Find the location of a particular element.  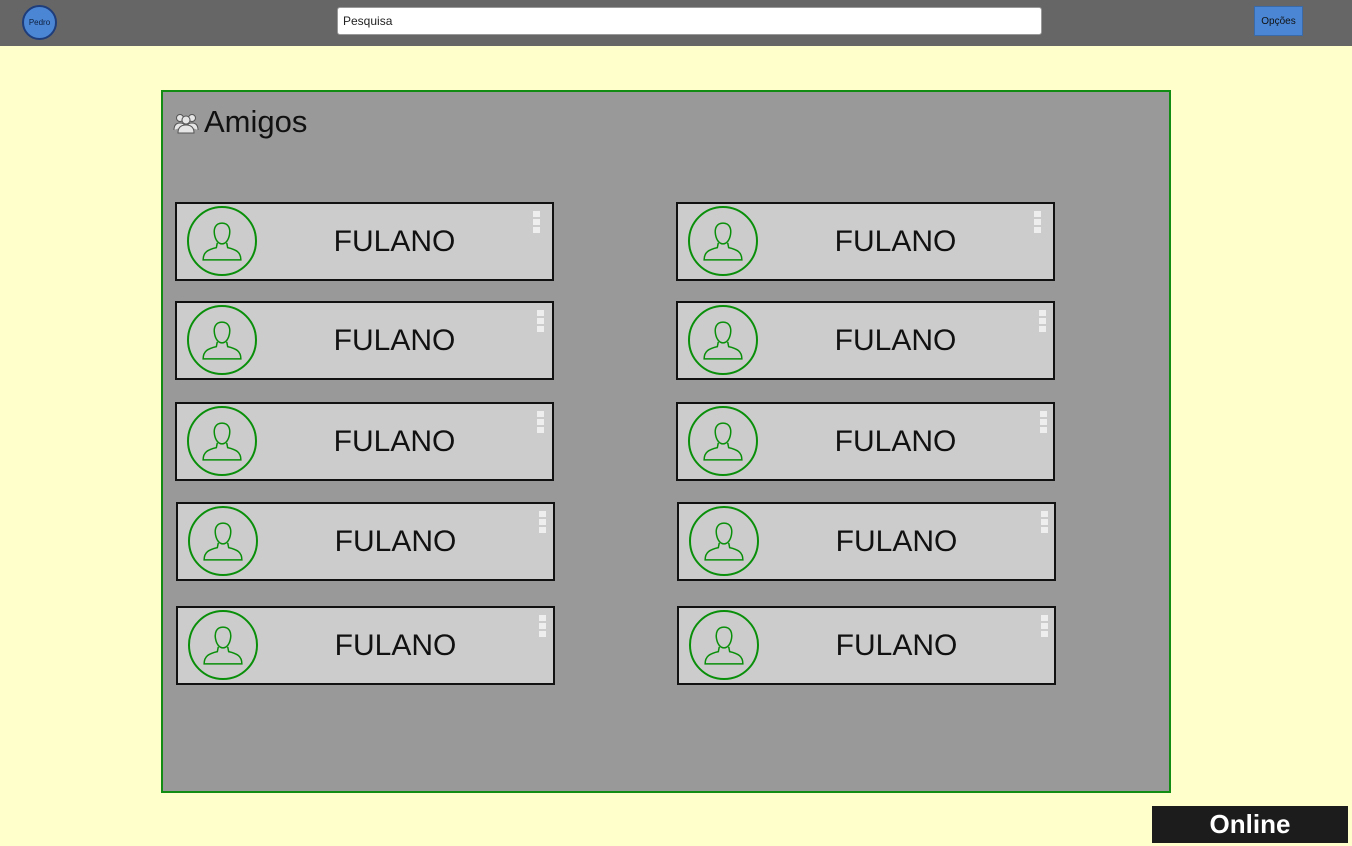

online-status-bar: Online is located at coordinates (1250, 824).